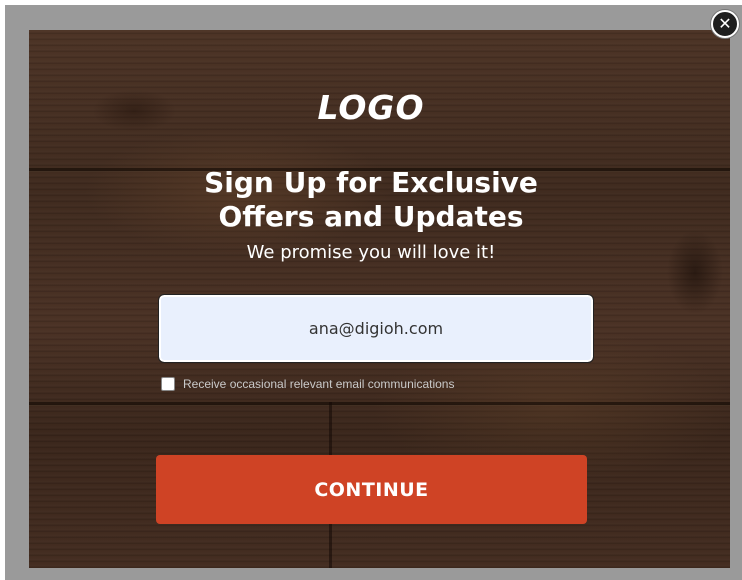 The image size is (742, 580). I want to click on headline-line-1: Sign Up for Exclusive, so click(371, 182).